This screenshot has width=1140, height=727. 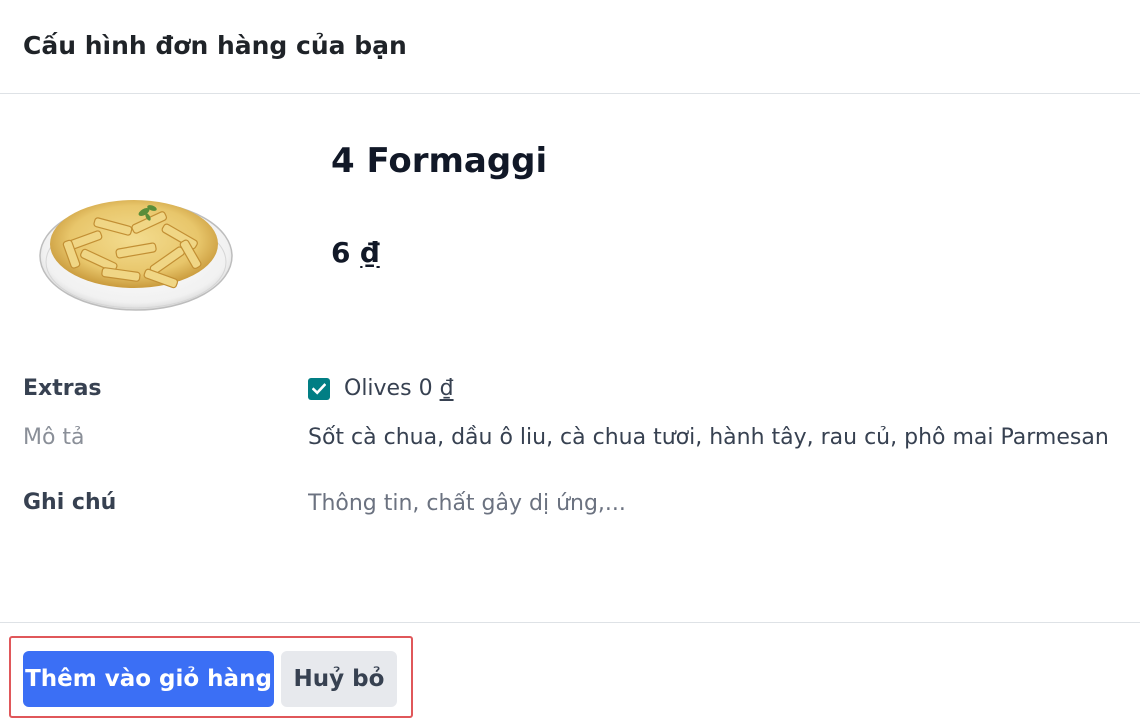 What do you see at coordinates (148, 679) in the screenshot?
I see `add-to-cart-button: Thêm vào giỏ hàng` at bounding box center [148, 679].